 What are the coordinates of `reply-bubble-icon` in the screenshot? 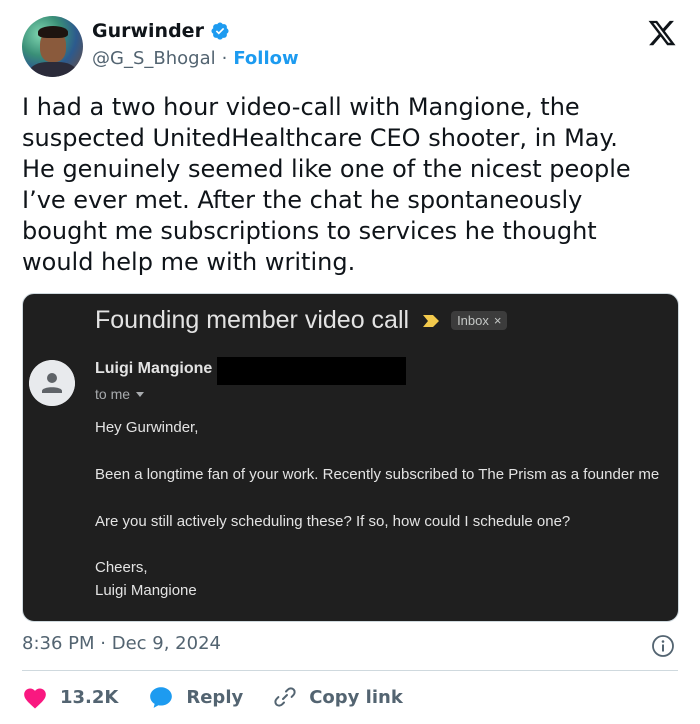 It's located at (161, 697).